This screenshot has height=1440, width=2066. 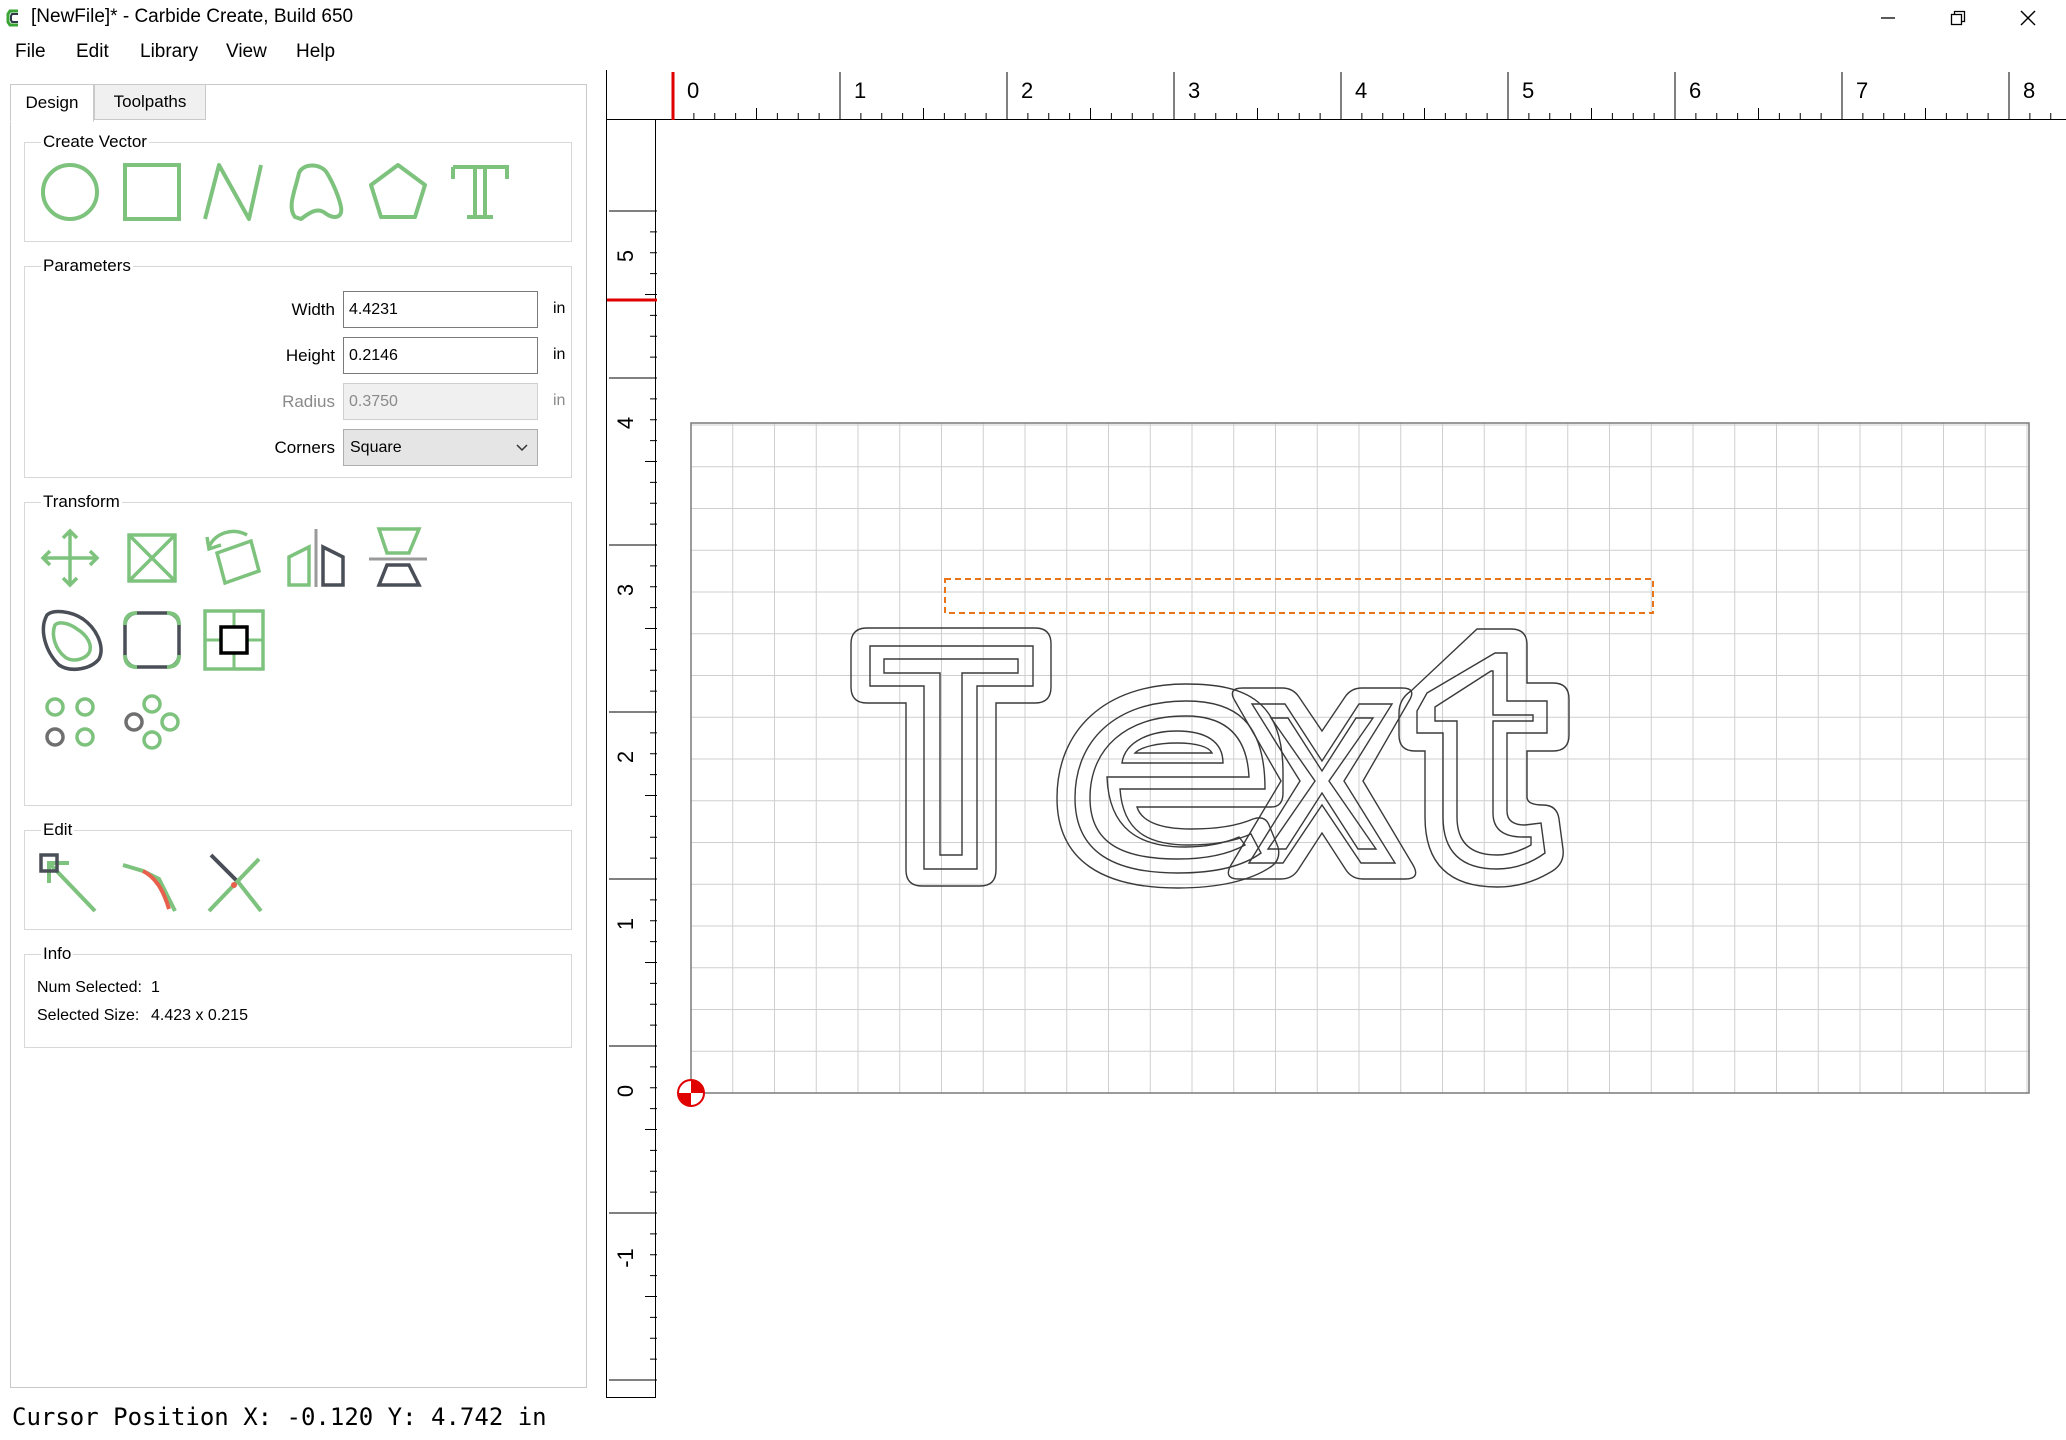 What do you see at coordinates (70, 722) in the screenshot?
I see `grid-array-icon` at bounding box center [70, 722].